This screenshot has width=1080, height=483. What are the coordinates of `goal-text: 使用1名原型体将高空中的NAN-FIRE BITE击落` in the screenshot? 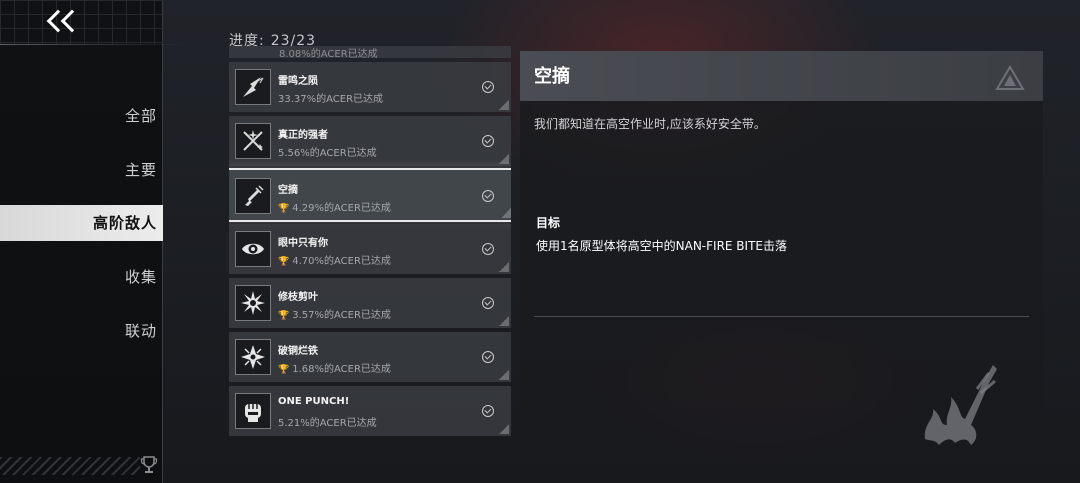 It's located at (661, 246).